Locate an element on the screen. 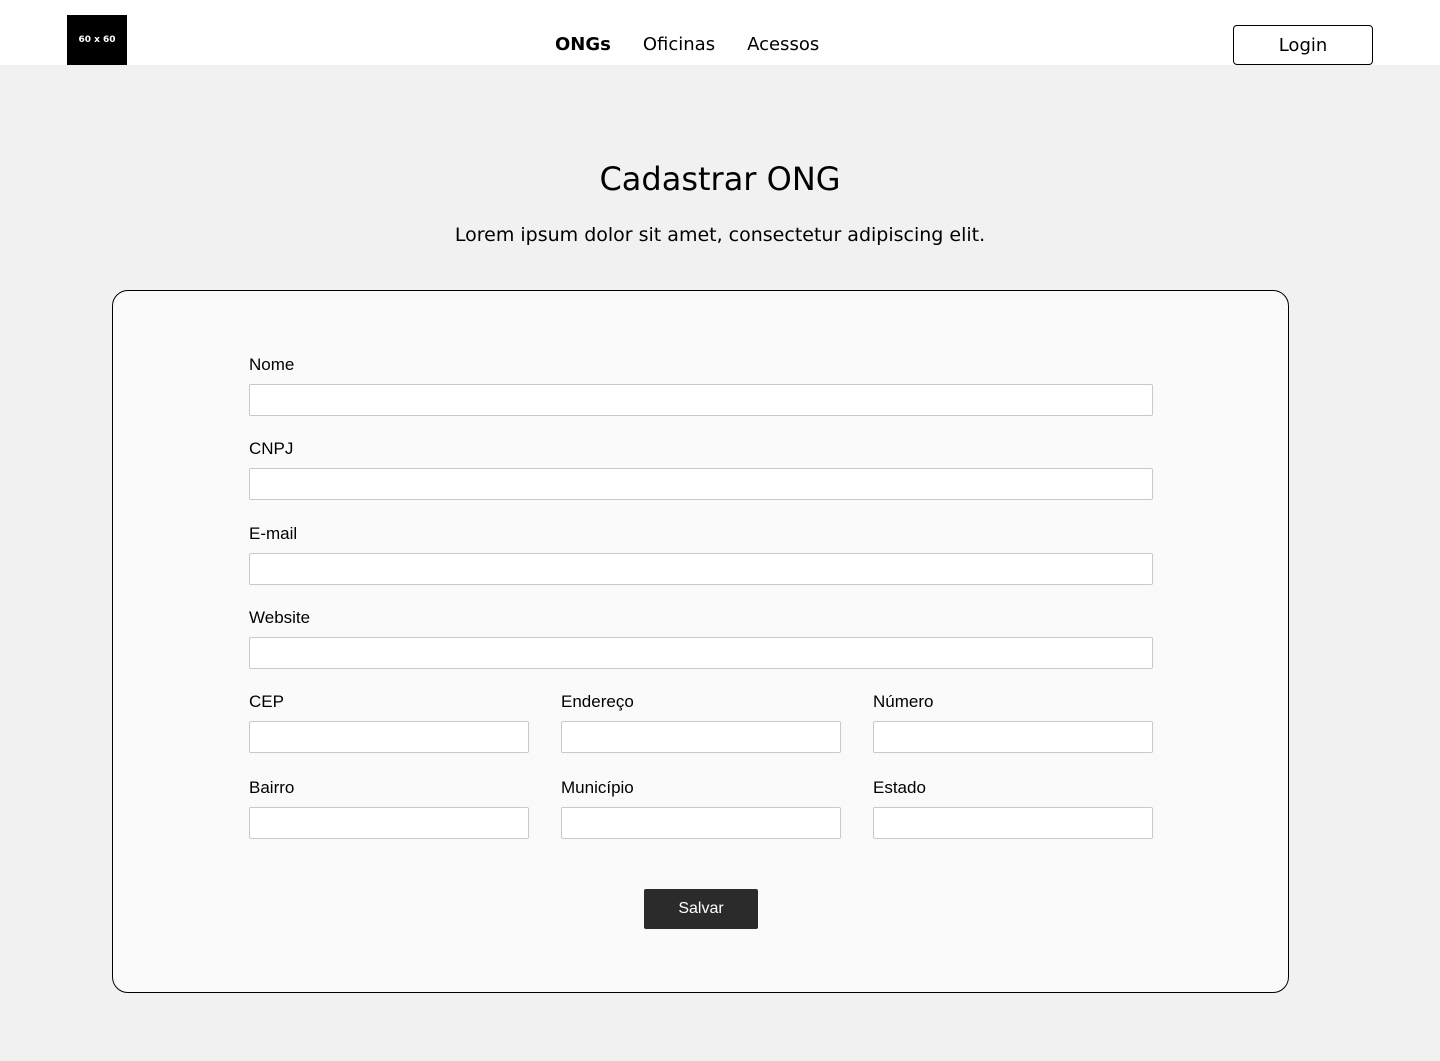 The image size is (1440, 1061). bairro-input is located at coordinates (389, 823).